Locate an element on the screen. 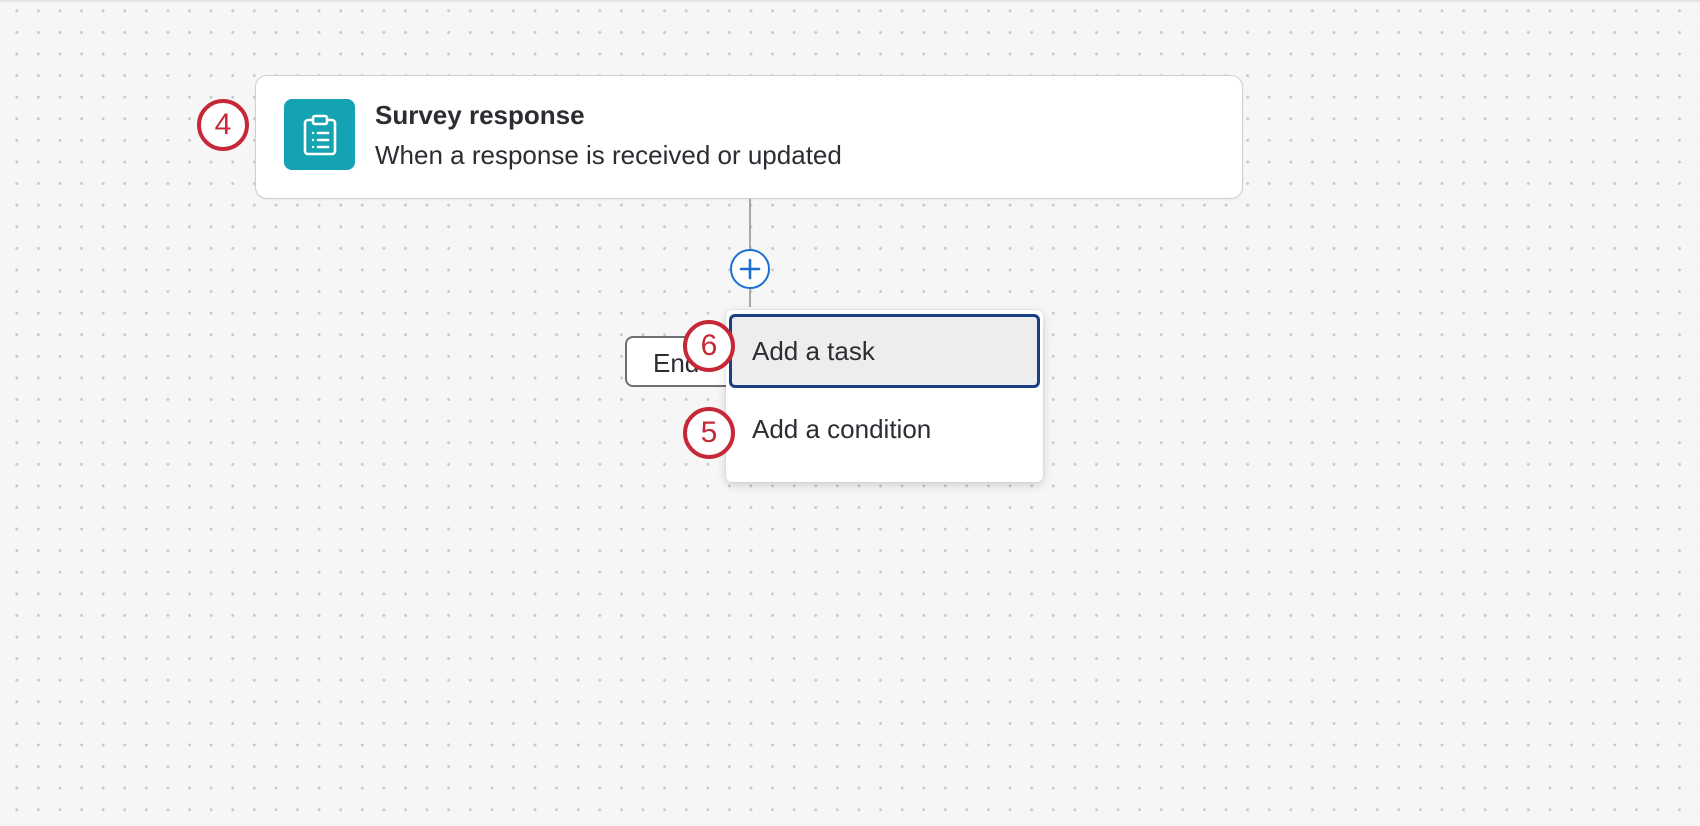 This screenshot has height=826, width=1700. trigger-description: When a response is received or updated is located at coordinates (608, 155).